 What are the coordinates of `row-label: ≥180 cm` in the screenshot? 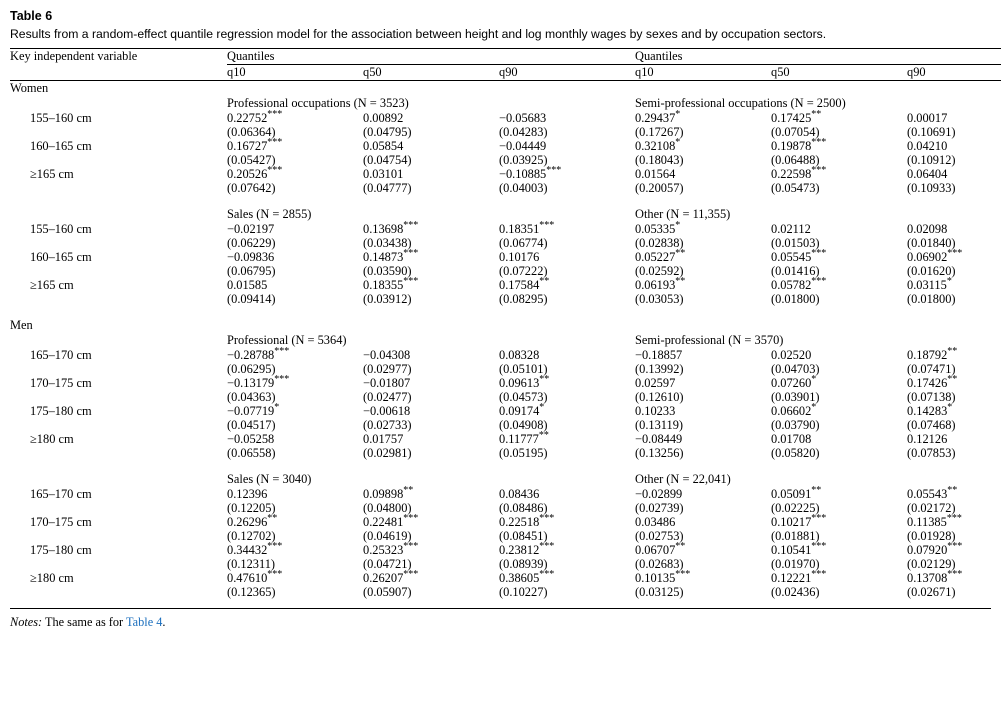 It's located at (52, 578).